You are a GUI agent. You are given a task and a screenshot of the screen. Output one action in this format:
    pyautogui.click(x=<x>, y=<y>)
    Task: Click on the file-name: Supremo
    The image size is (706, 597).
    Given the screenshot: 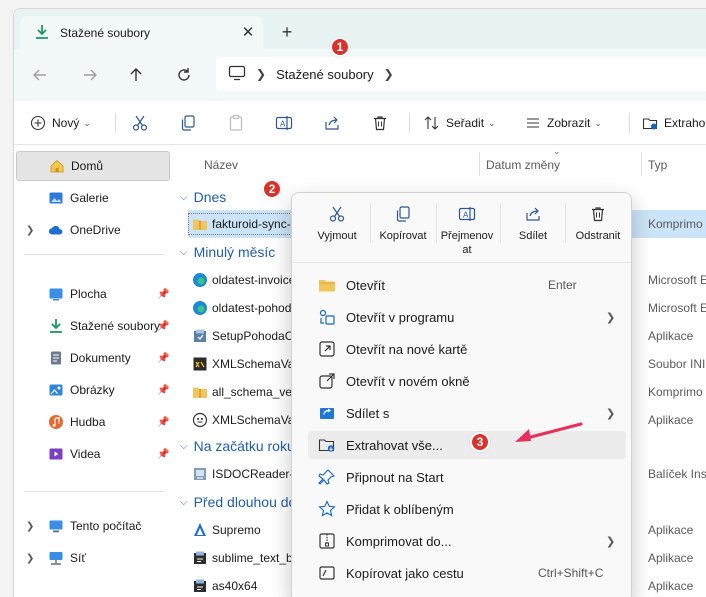 What is the action you would take?
    pyautogui.click(x=236, y=530)
    